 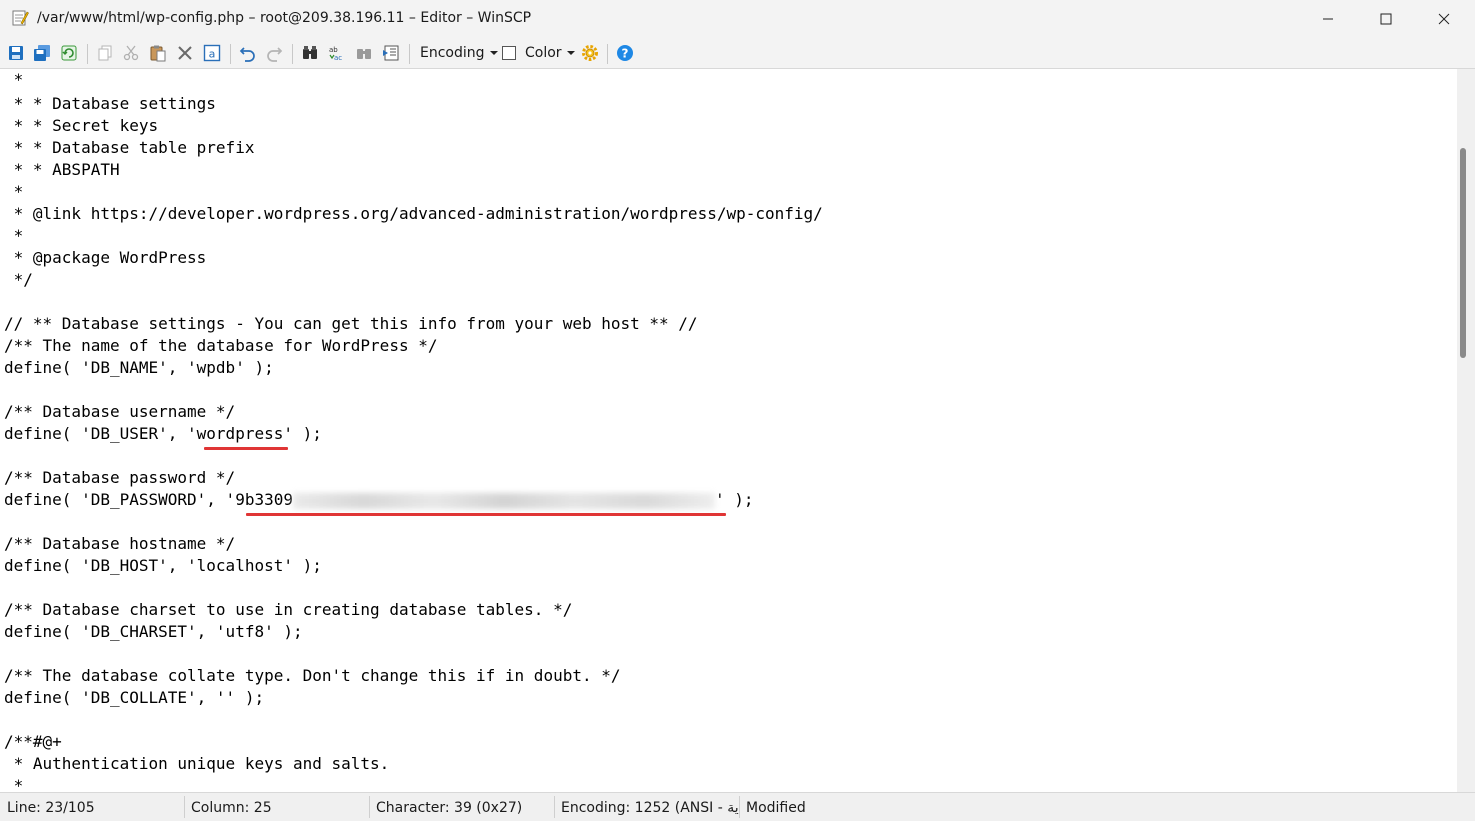 What do you see at coordinates (737, 53) in the screenshot?
I see `toolbar: a ab ac Encoding Color ?` at bounding box center [737, 53].